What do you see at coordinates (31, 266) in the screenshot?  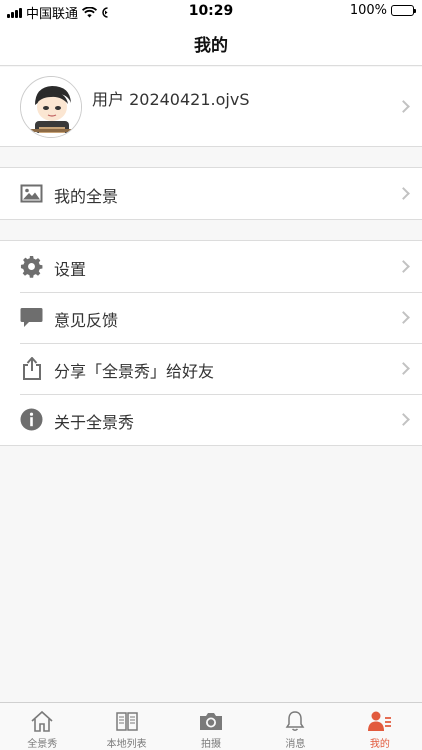 I see `gear-icon` at bounding box center [31, 266].